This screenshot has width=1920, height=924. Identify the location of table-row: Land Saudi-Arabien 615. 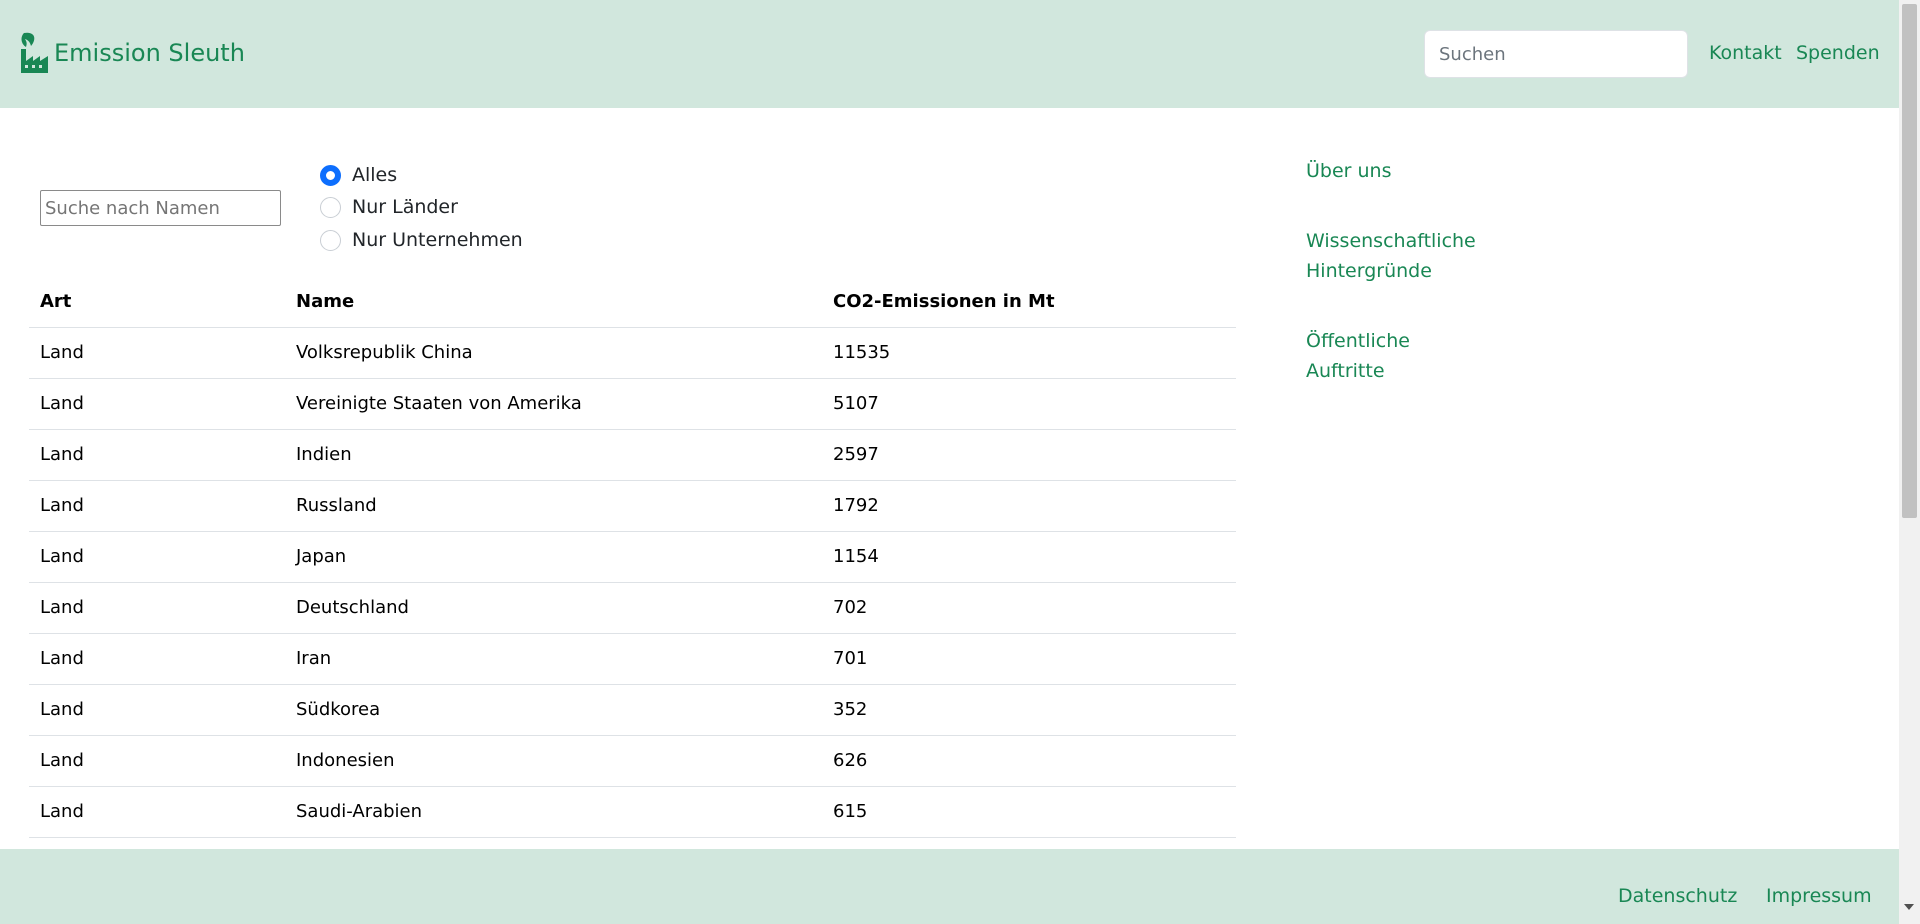
(632, 812).